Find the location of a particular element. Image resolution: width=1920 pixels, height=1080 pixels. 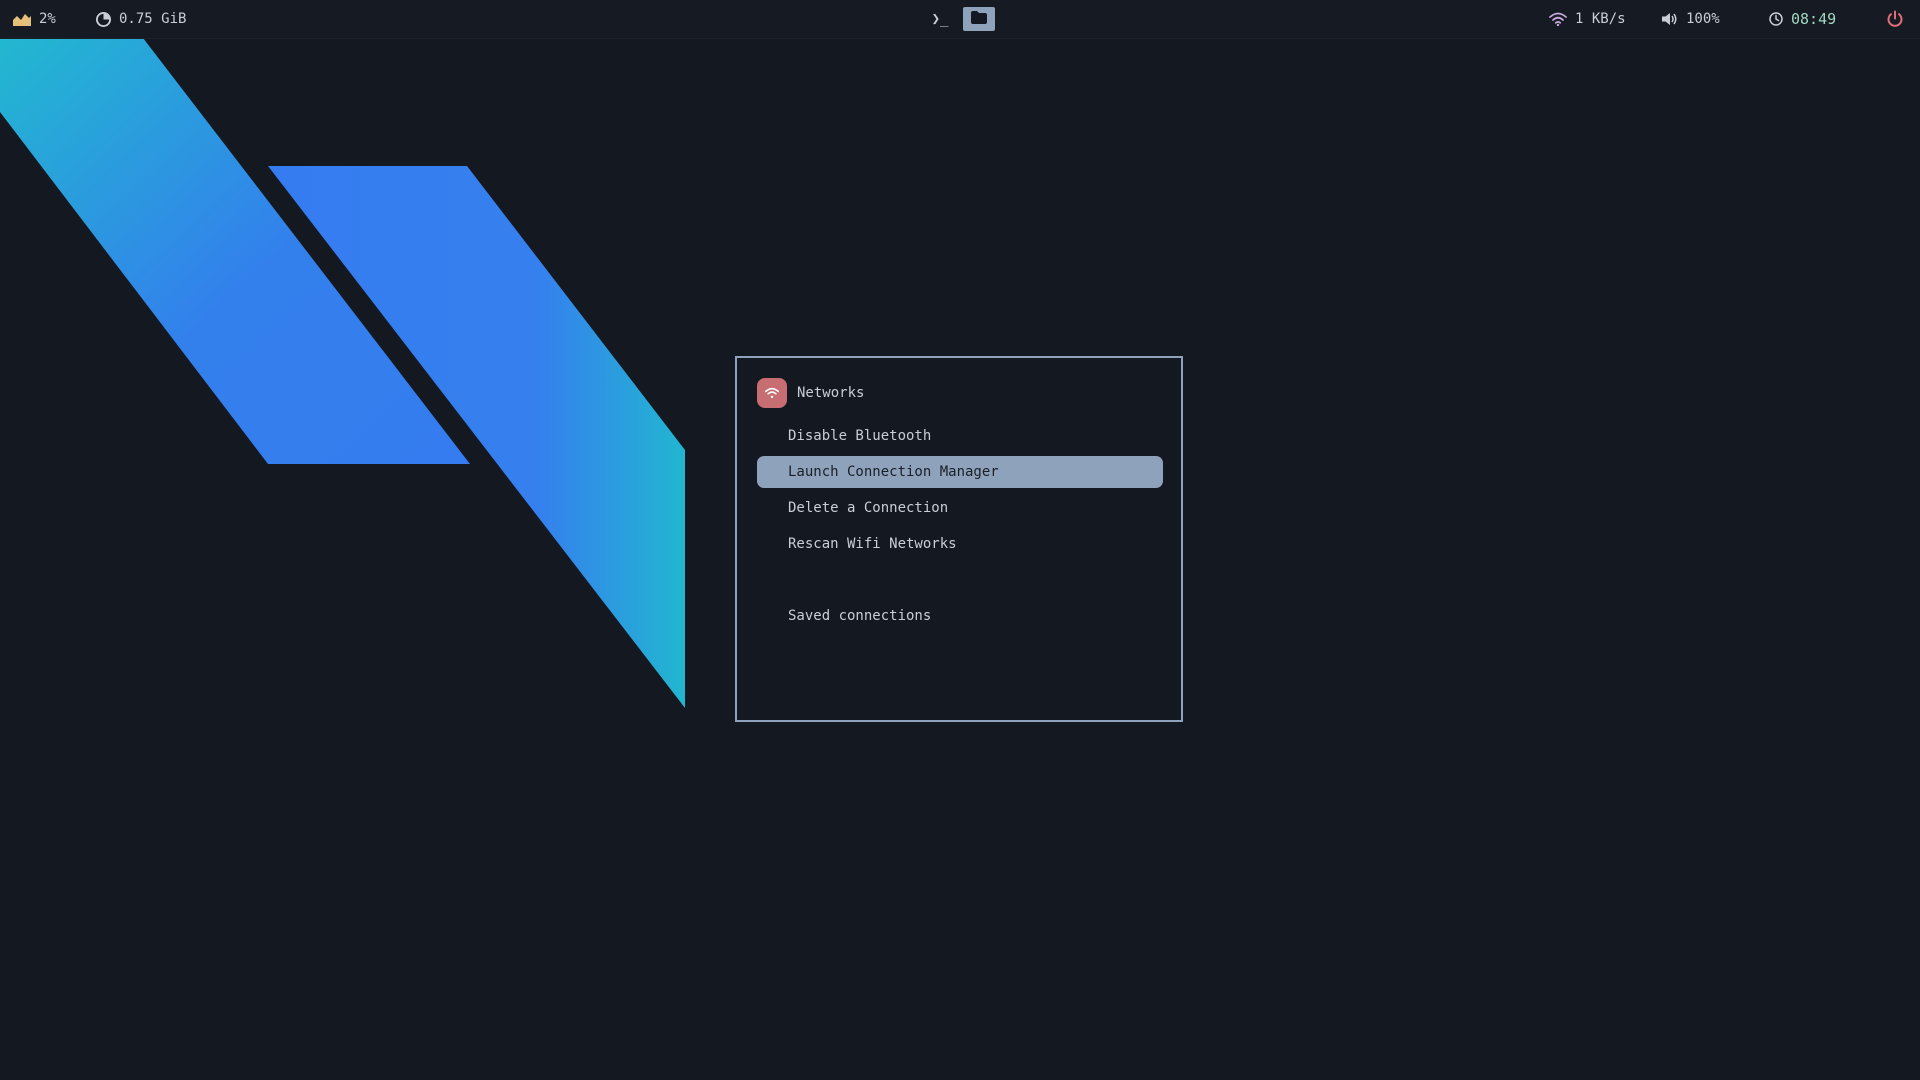

memory-widget: 0.75 GiB is located at coordinates (141, 19).